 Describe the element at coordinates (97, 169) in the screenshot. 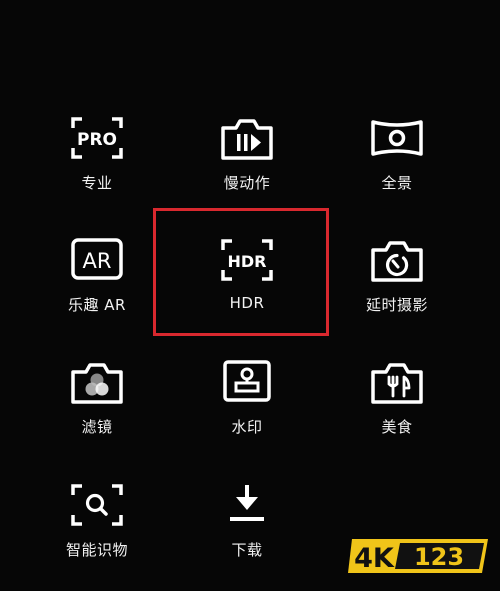

I see `mode-pro: PRO 专业` at that location.